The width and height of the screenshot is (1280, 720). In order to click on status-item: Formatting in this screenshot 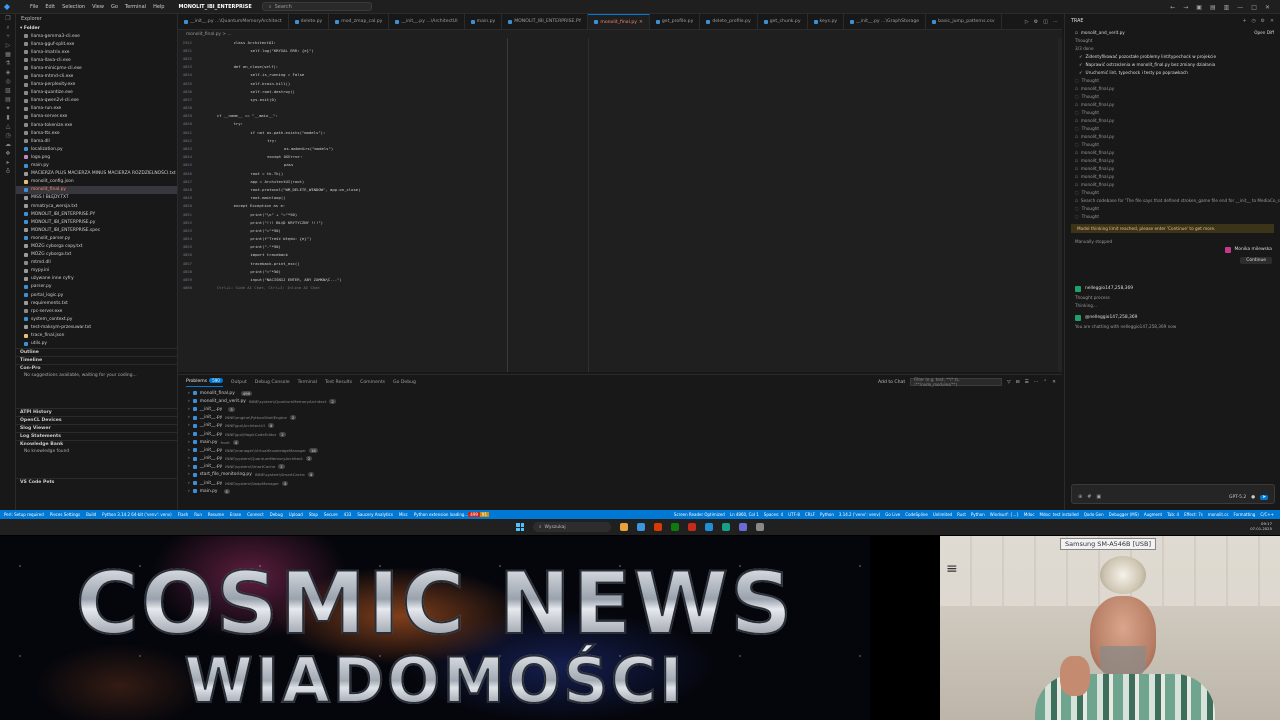, I will do `click(1245, 514)`.